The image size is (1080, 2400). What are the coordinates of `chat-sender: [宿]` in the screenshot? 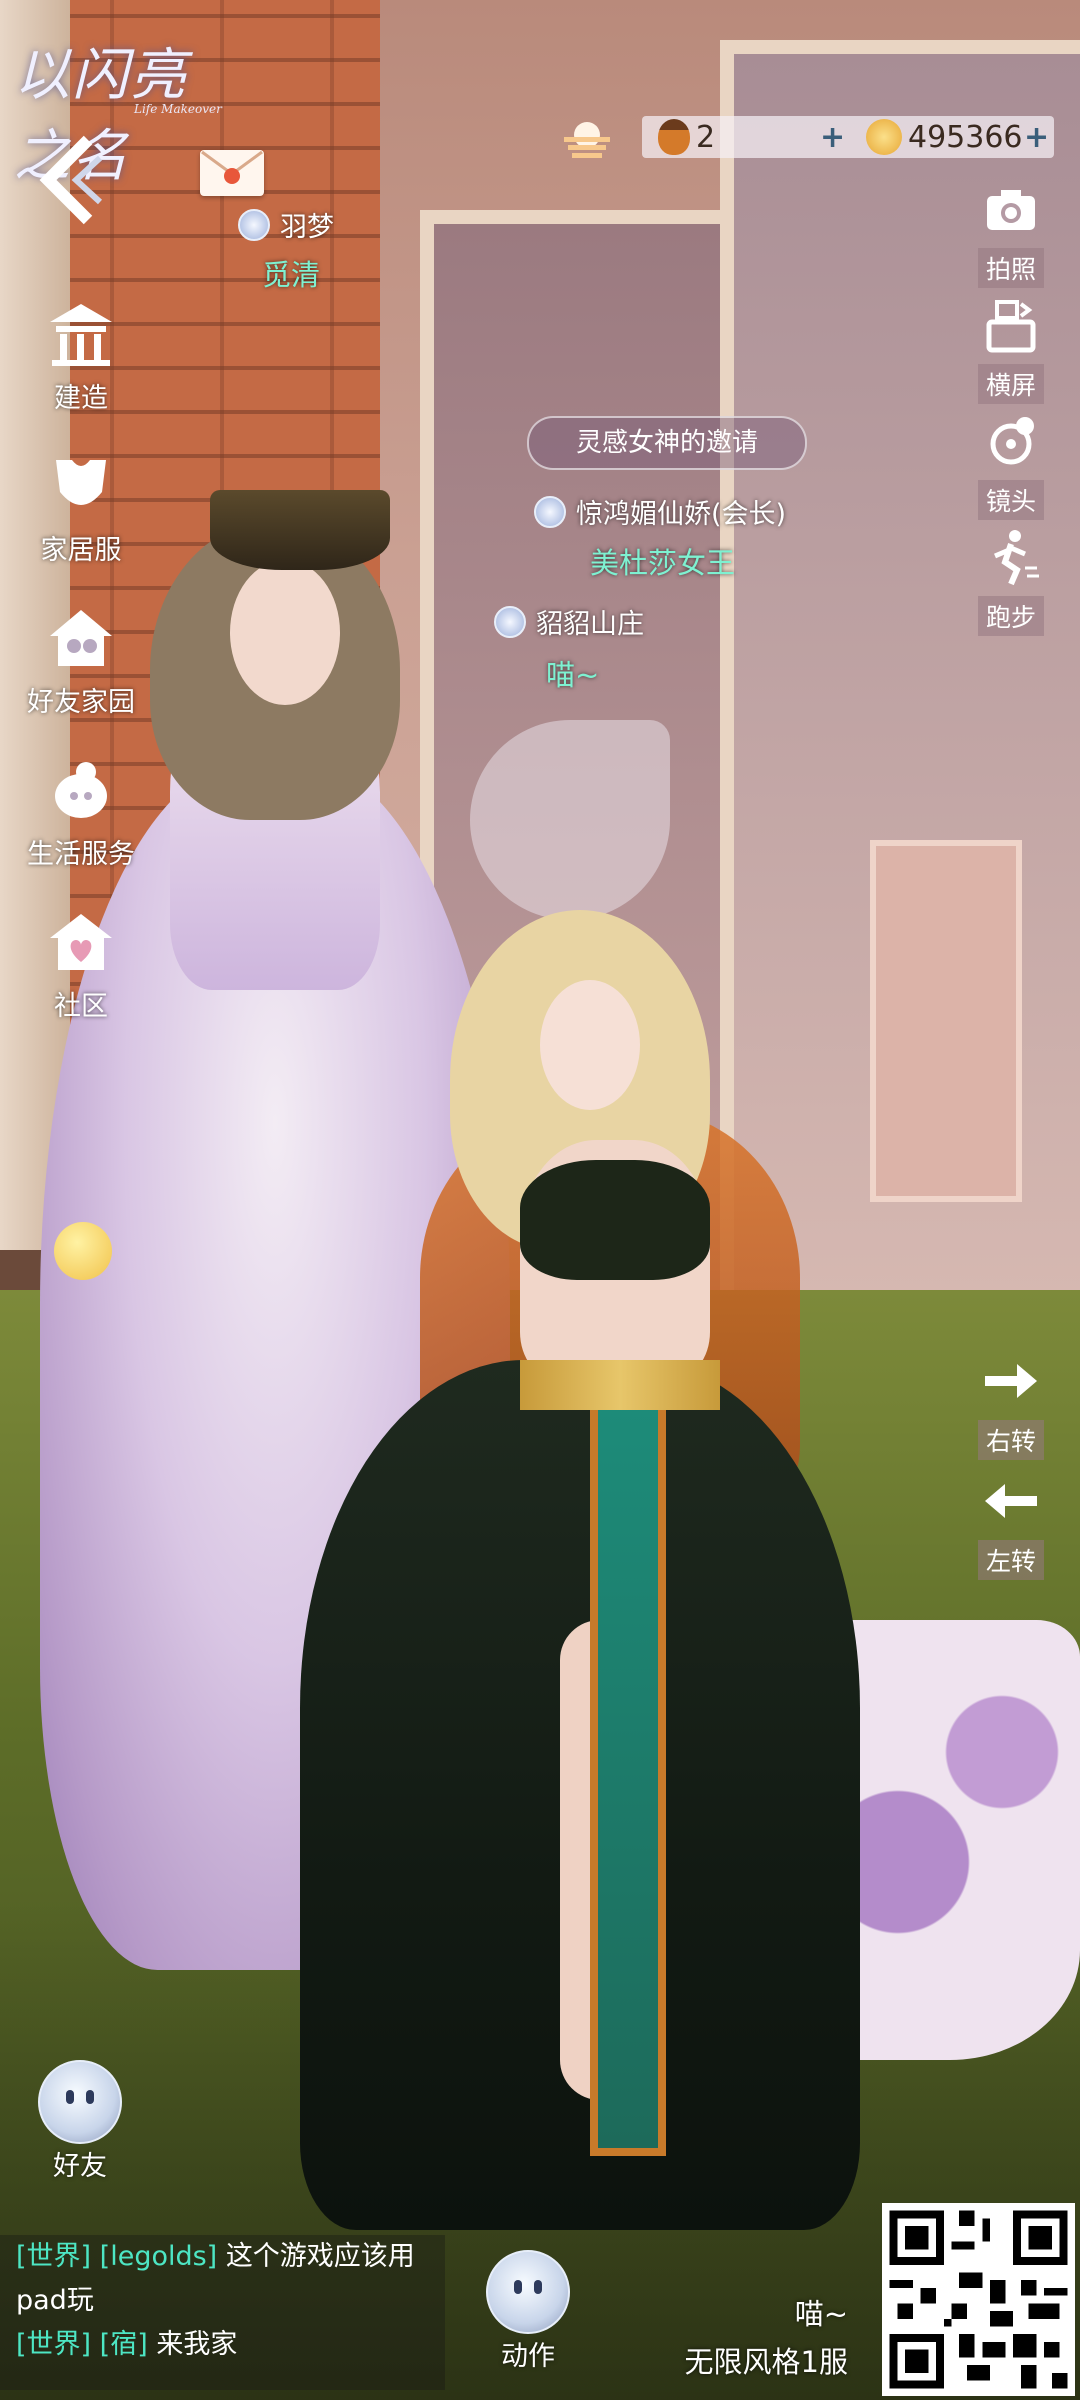 It's located at (123, 2344).